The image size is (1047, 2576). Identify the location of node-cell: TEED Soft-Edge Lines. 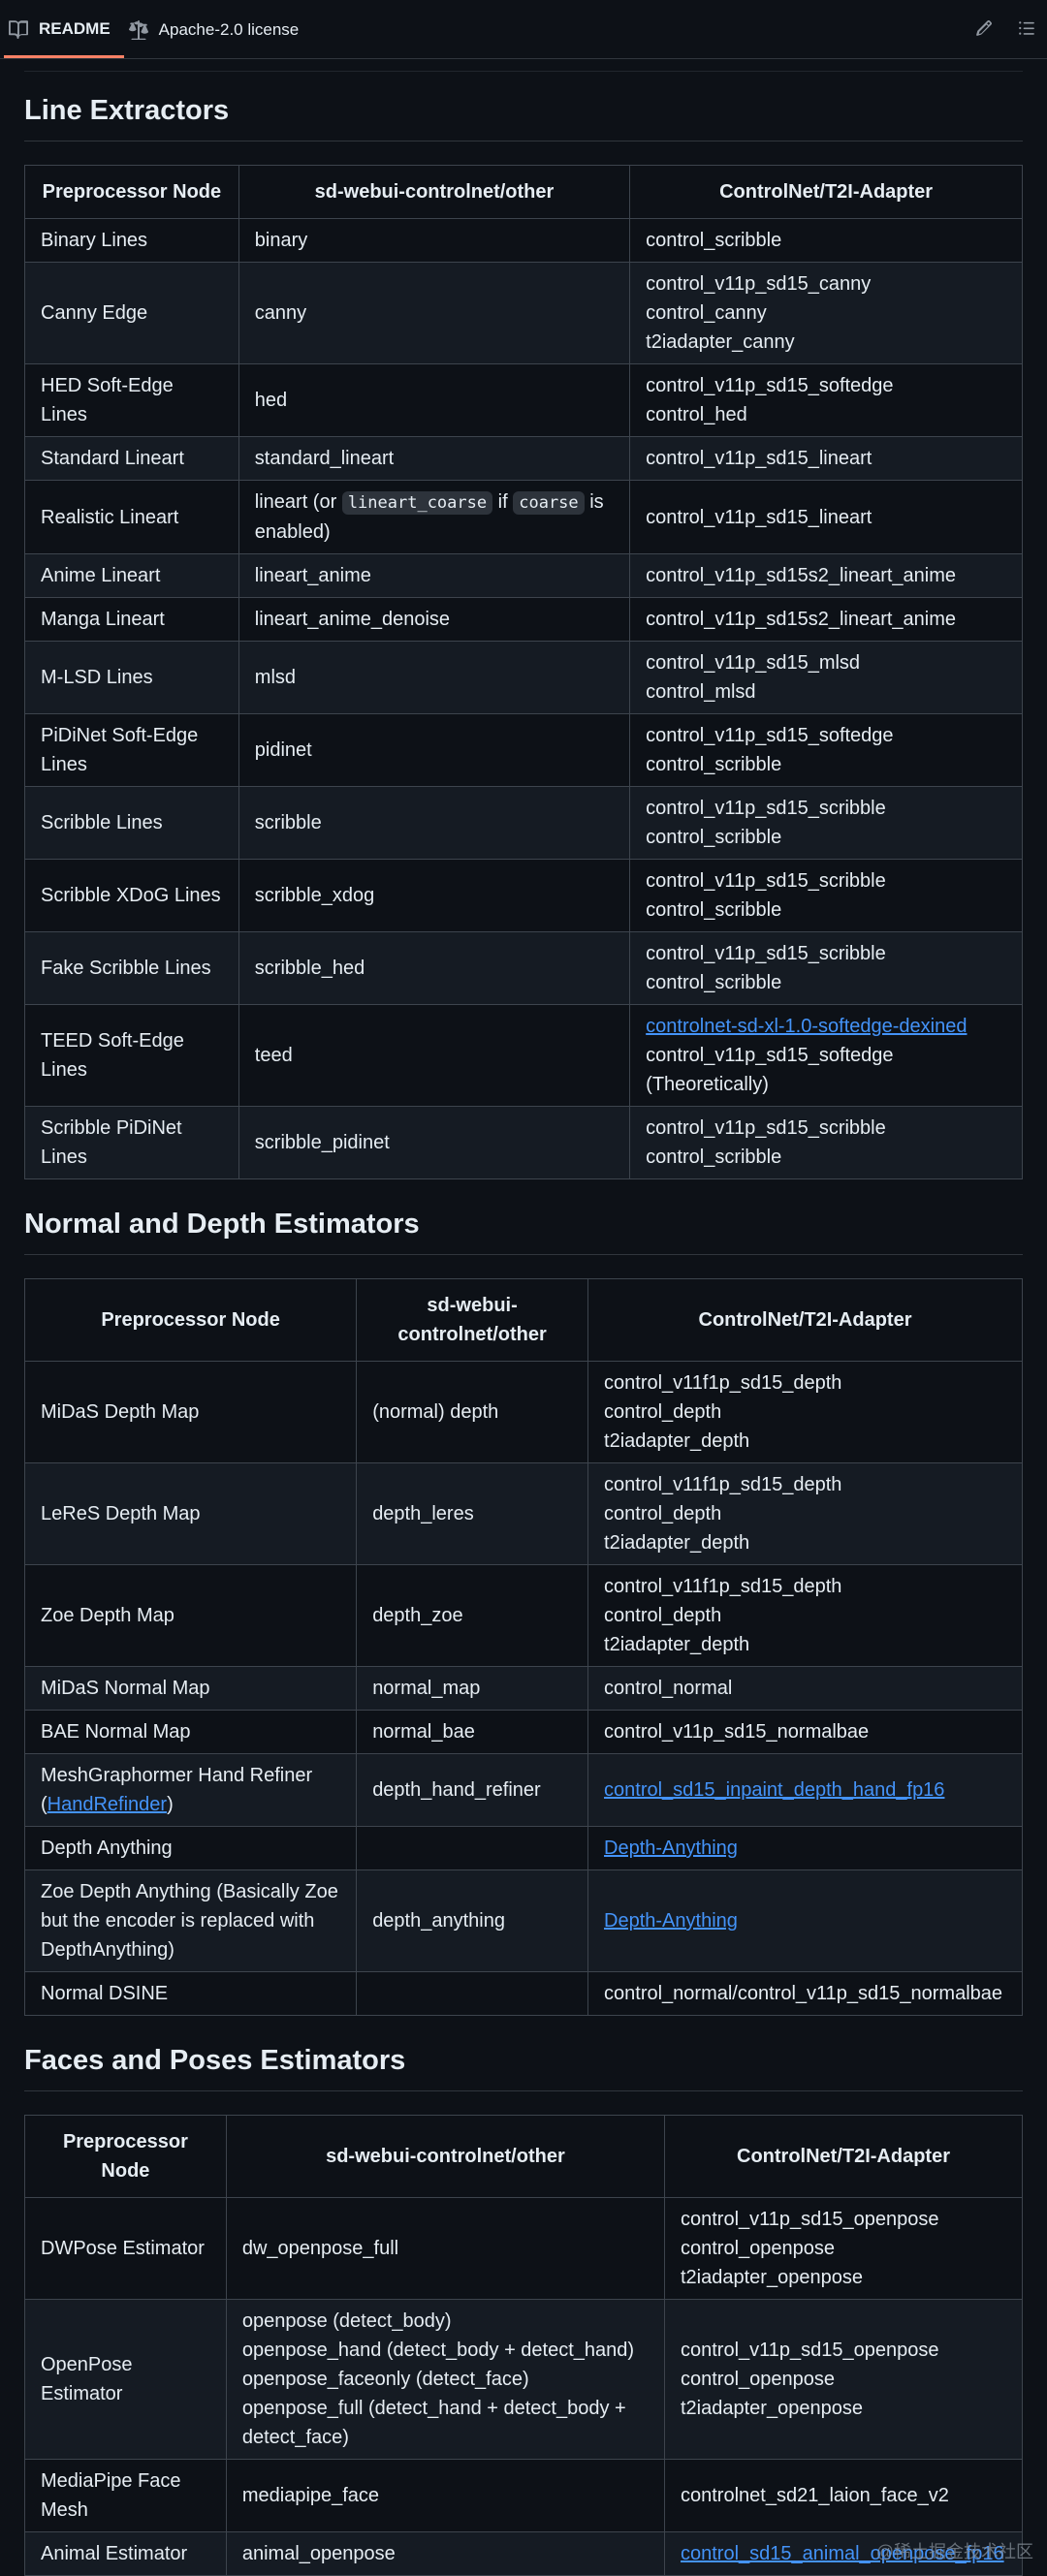
(132, 1056).